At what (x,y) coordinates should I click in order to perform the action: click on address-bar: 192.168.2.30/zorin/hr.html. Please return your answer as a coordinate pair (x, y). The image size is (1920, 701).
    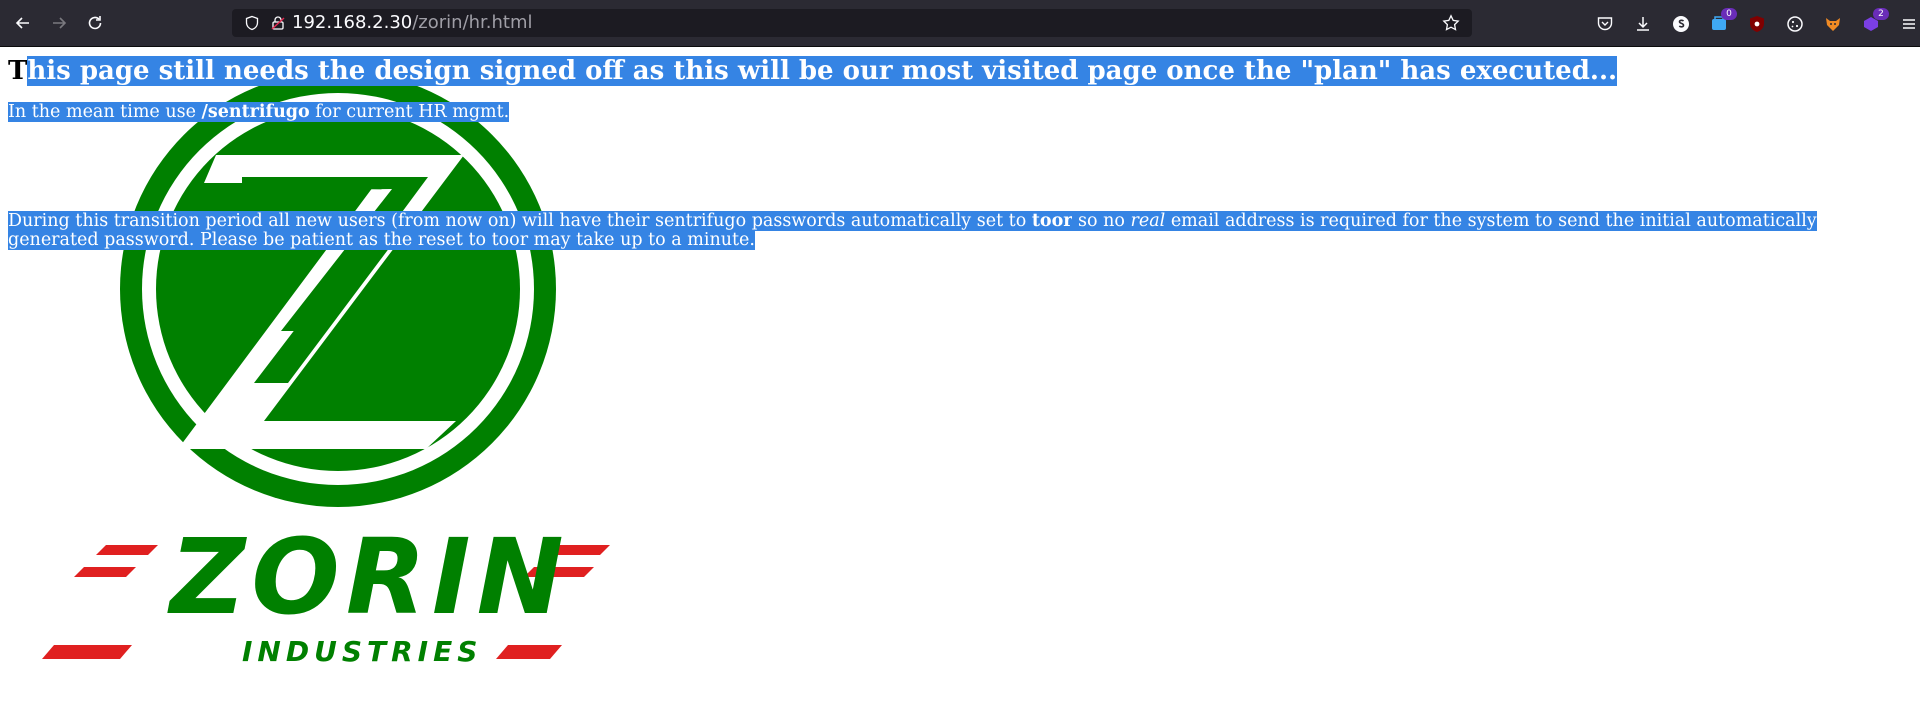
    Looking at the image, I should click on (852, 23).